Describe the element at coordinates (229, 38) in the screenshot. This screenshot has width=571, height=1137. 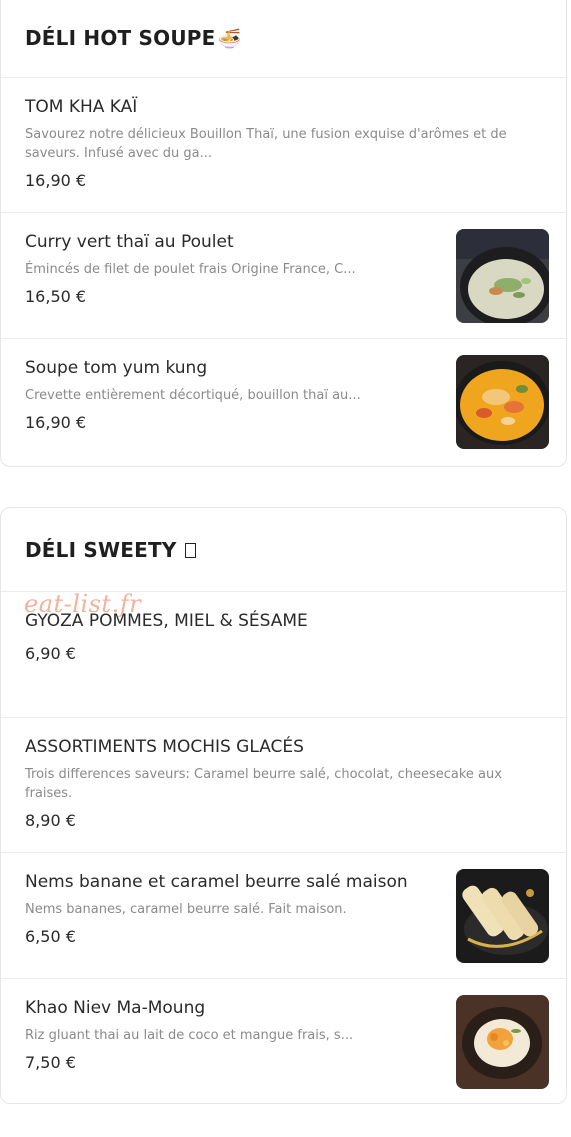
I see `noodle-bowl-icon: 🍜` at that location.